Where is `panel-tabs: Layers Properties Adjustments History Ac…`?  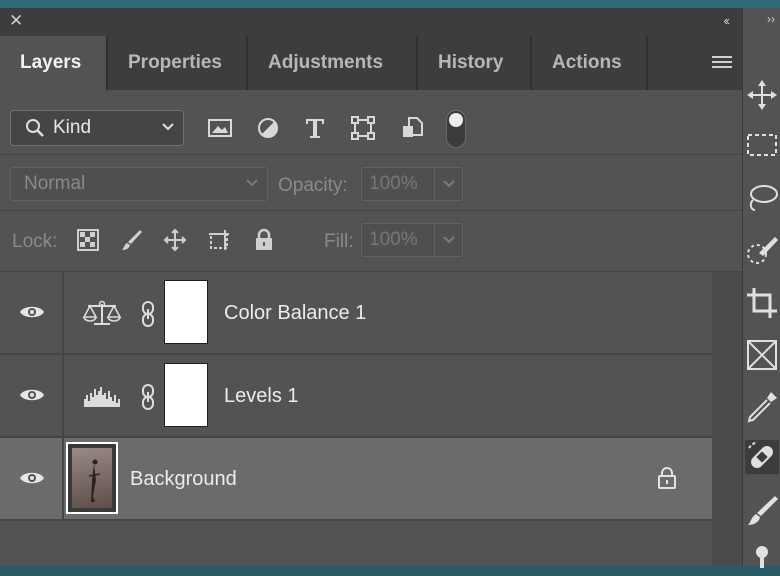 panel-tabs: Layers Properties Adjustments History Ac… is located at coordinates (371, 63).